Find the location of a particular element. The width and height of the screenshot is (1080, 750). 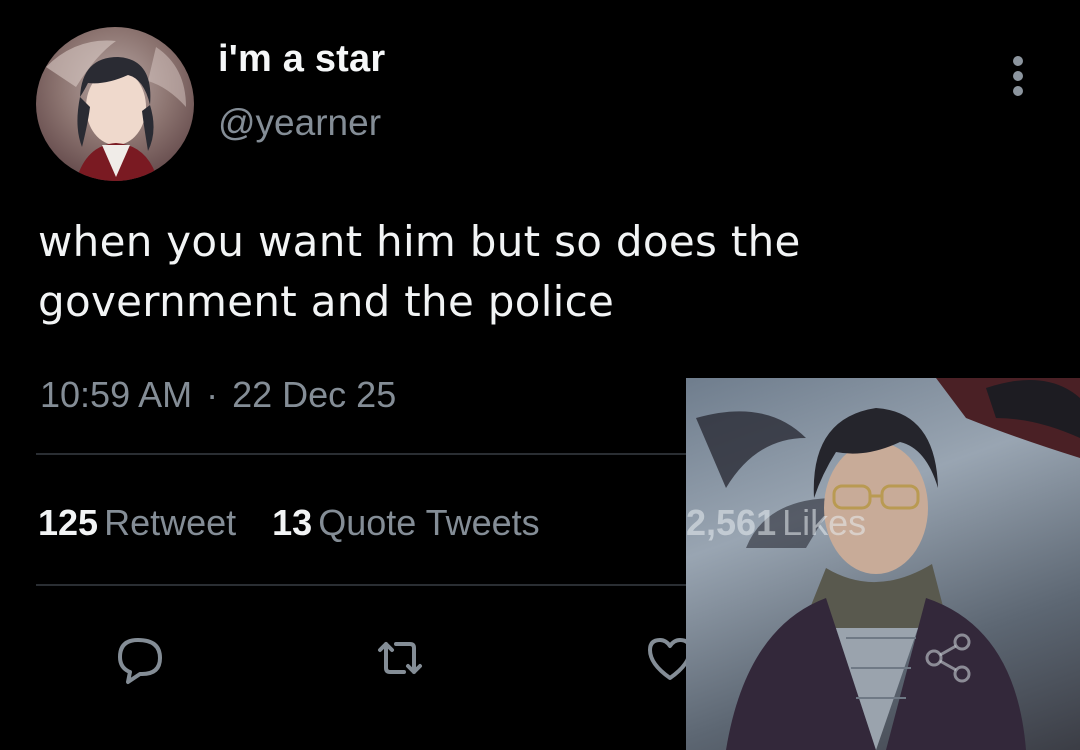

retweet-button is located at coordinates (400, 658).